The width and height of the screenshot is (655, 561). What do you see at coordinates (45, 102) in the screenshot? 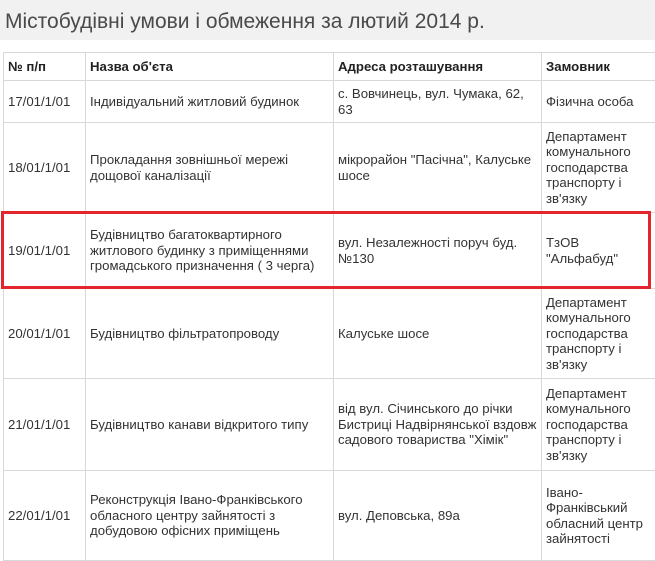
I see `cell-number: 17/01/1/01` at bounding box center [45, 102].